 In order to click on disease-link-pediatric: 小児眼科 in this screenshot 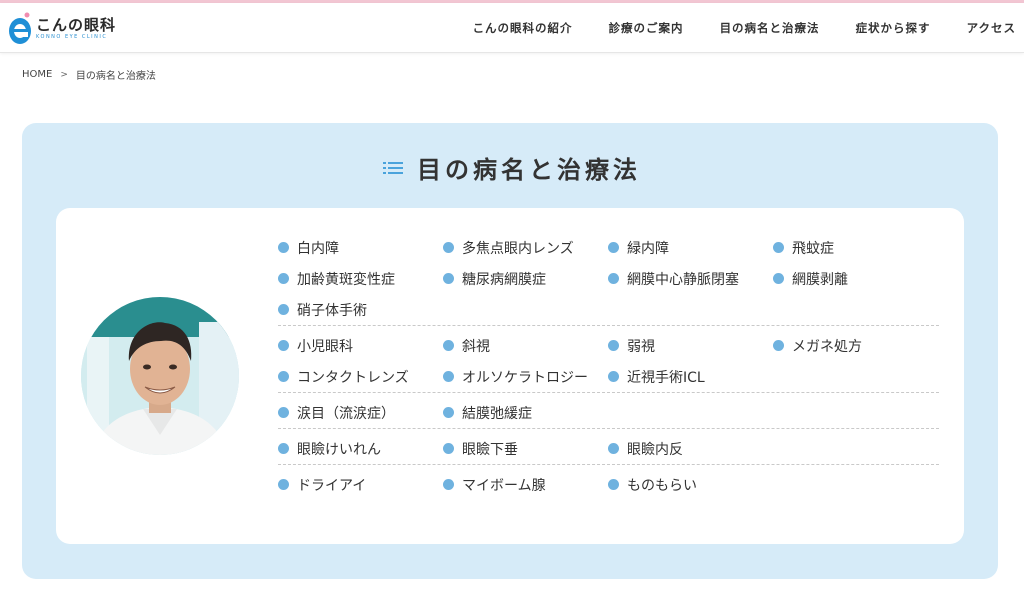, I will do `click(360, 346)`.